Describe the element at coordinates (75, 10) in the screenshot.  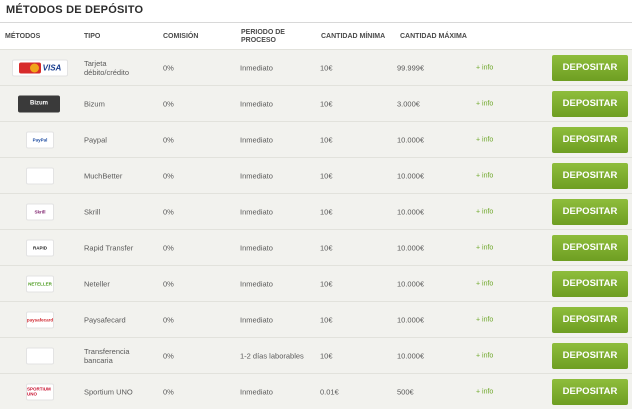
I see `page-title: MÉTODOS DE DEPÓSITO` at that location.